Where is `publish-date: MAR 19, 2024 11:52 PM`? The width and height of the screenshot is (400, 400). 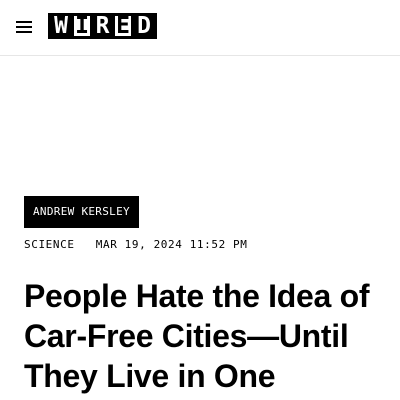
publish-date: MAR 19, 2024 11:52 PM is located at coordinates (171, 244).